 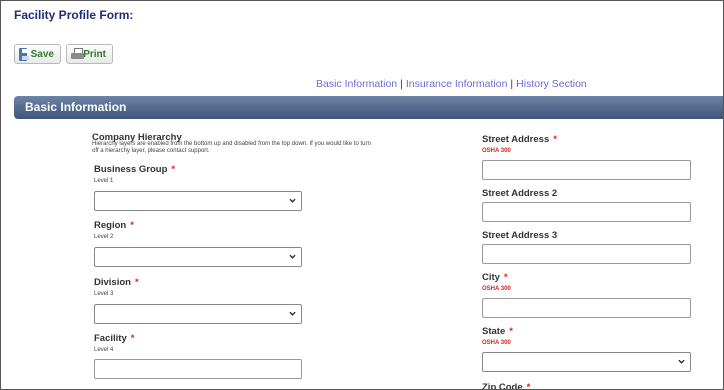 I want to click on state-osha-note: OSHA 300, so click(x=496, y=343).